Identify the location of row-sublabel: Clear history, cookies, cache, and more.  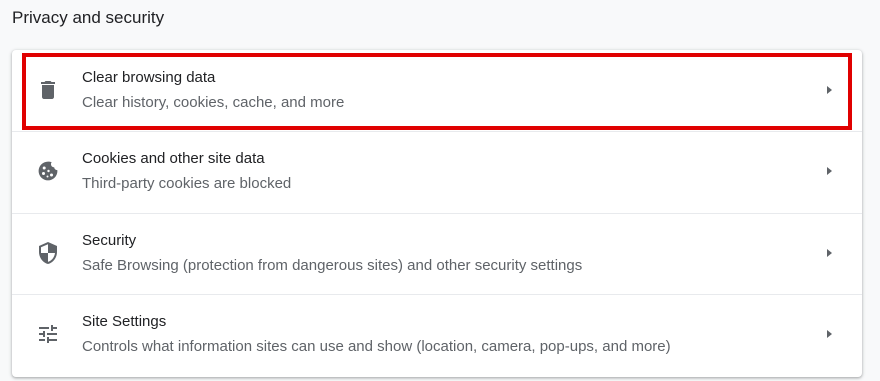
(213, 102).